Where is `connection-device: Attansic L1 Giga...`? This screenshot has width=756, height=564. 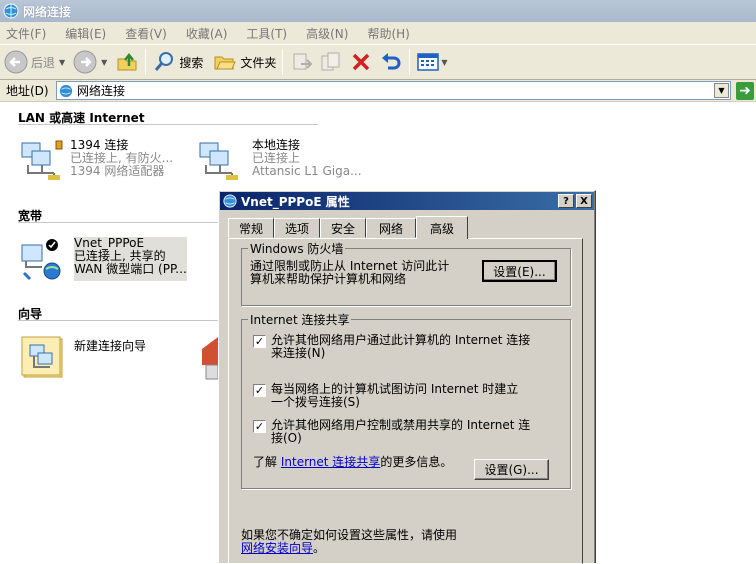
connection-device: Attansic L1 Giga... is located at coordinates (307, 171).